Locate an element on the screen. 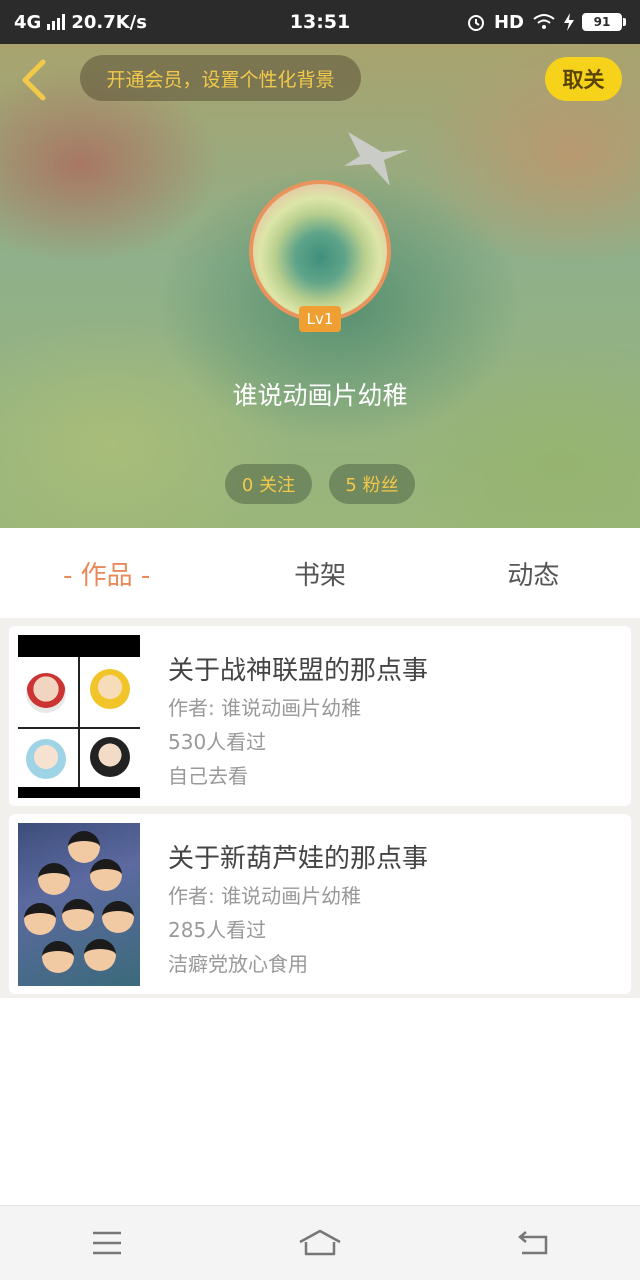 The image size is (640, 1280). bow-decoration-icon is located at coordinates (376, 159).